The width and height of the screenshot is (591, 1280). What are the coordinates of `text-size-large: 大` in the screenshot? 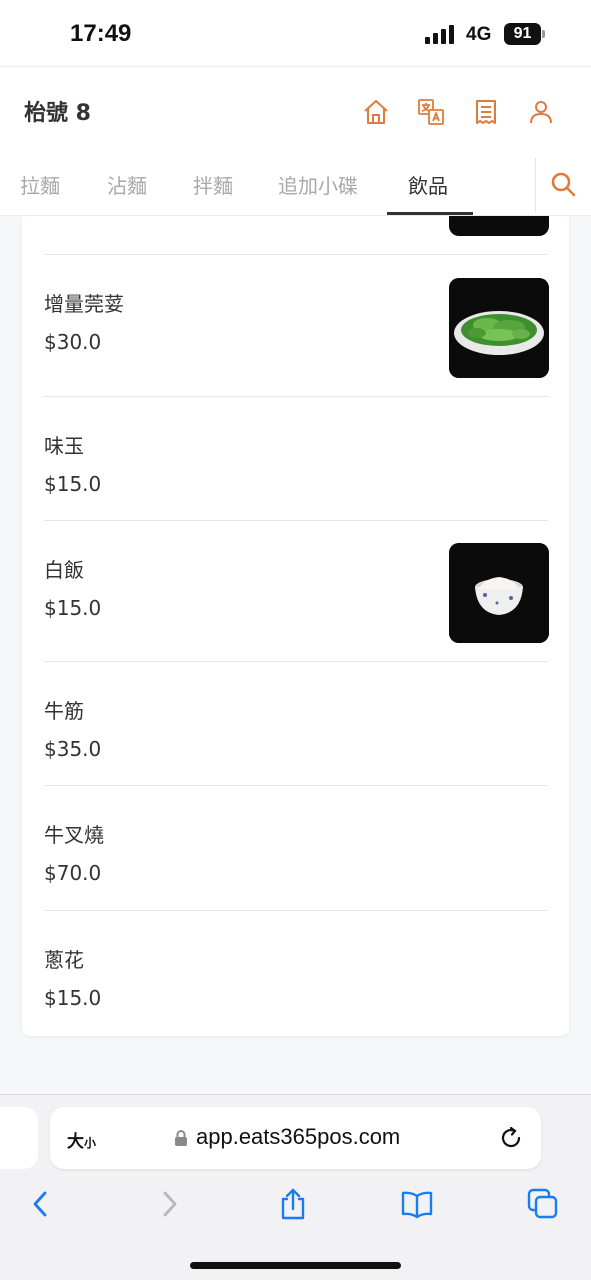 It's located at (75, 1142).